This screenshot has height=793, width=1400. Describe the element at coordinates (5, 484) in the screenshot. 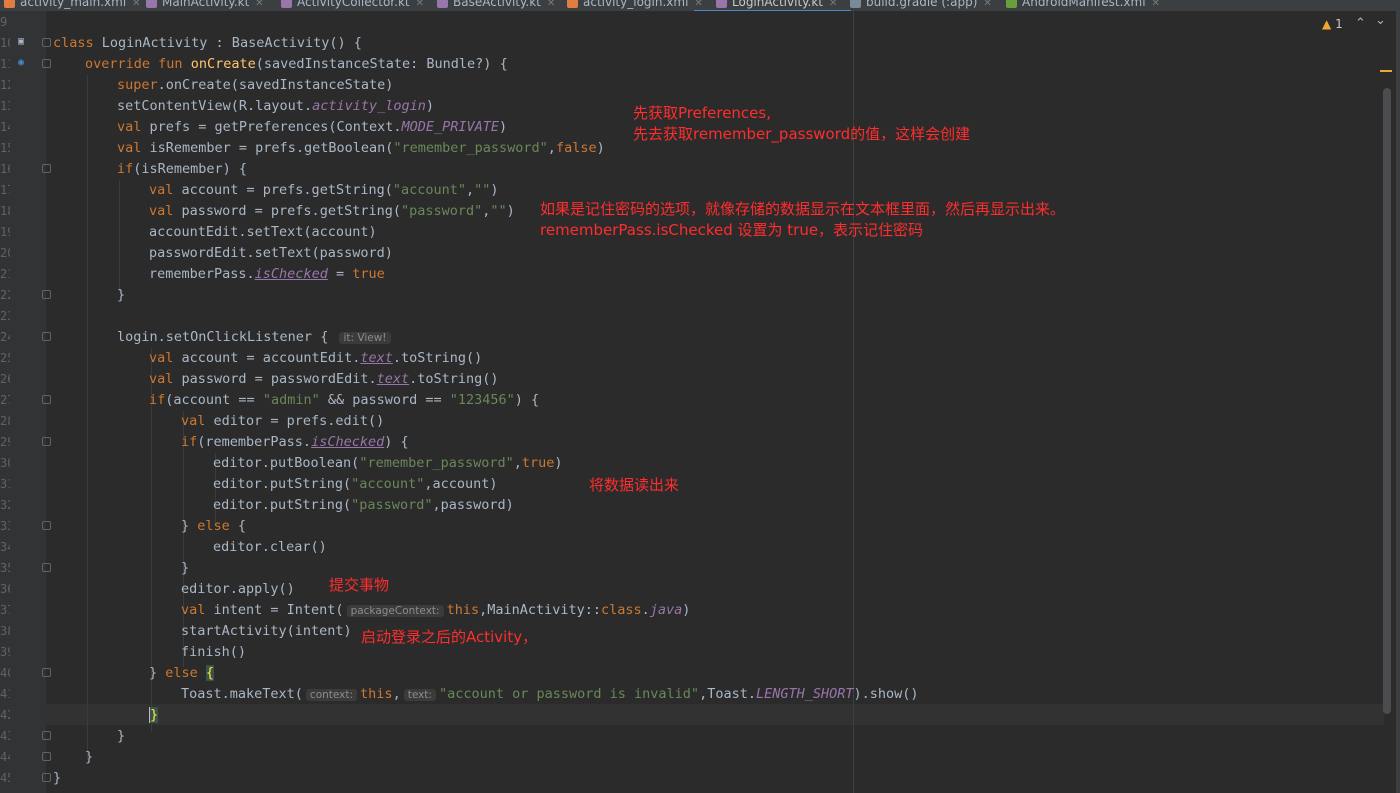

I see `line-number: 31` at that location.